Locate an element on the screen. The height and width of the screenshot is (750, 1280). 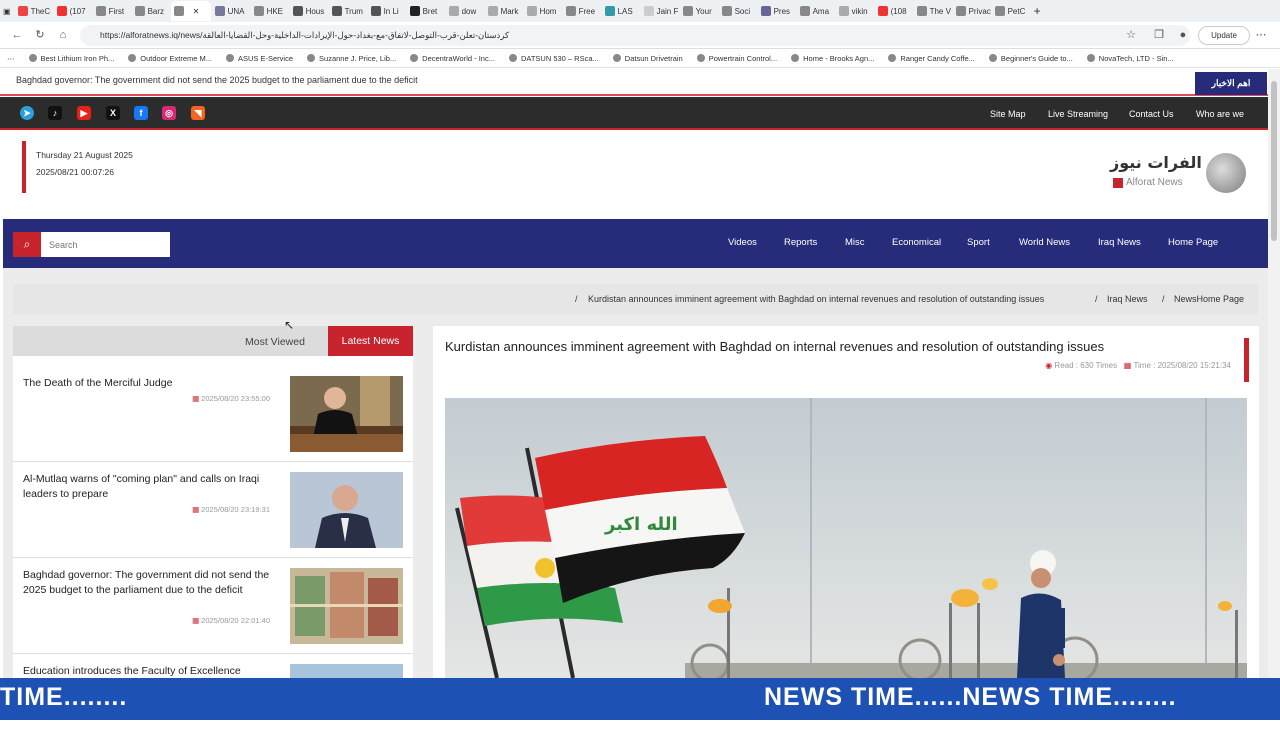
browser-tab: Jain F is located at coordinates (660, 11).